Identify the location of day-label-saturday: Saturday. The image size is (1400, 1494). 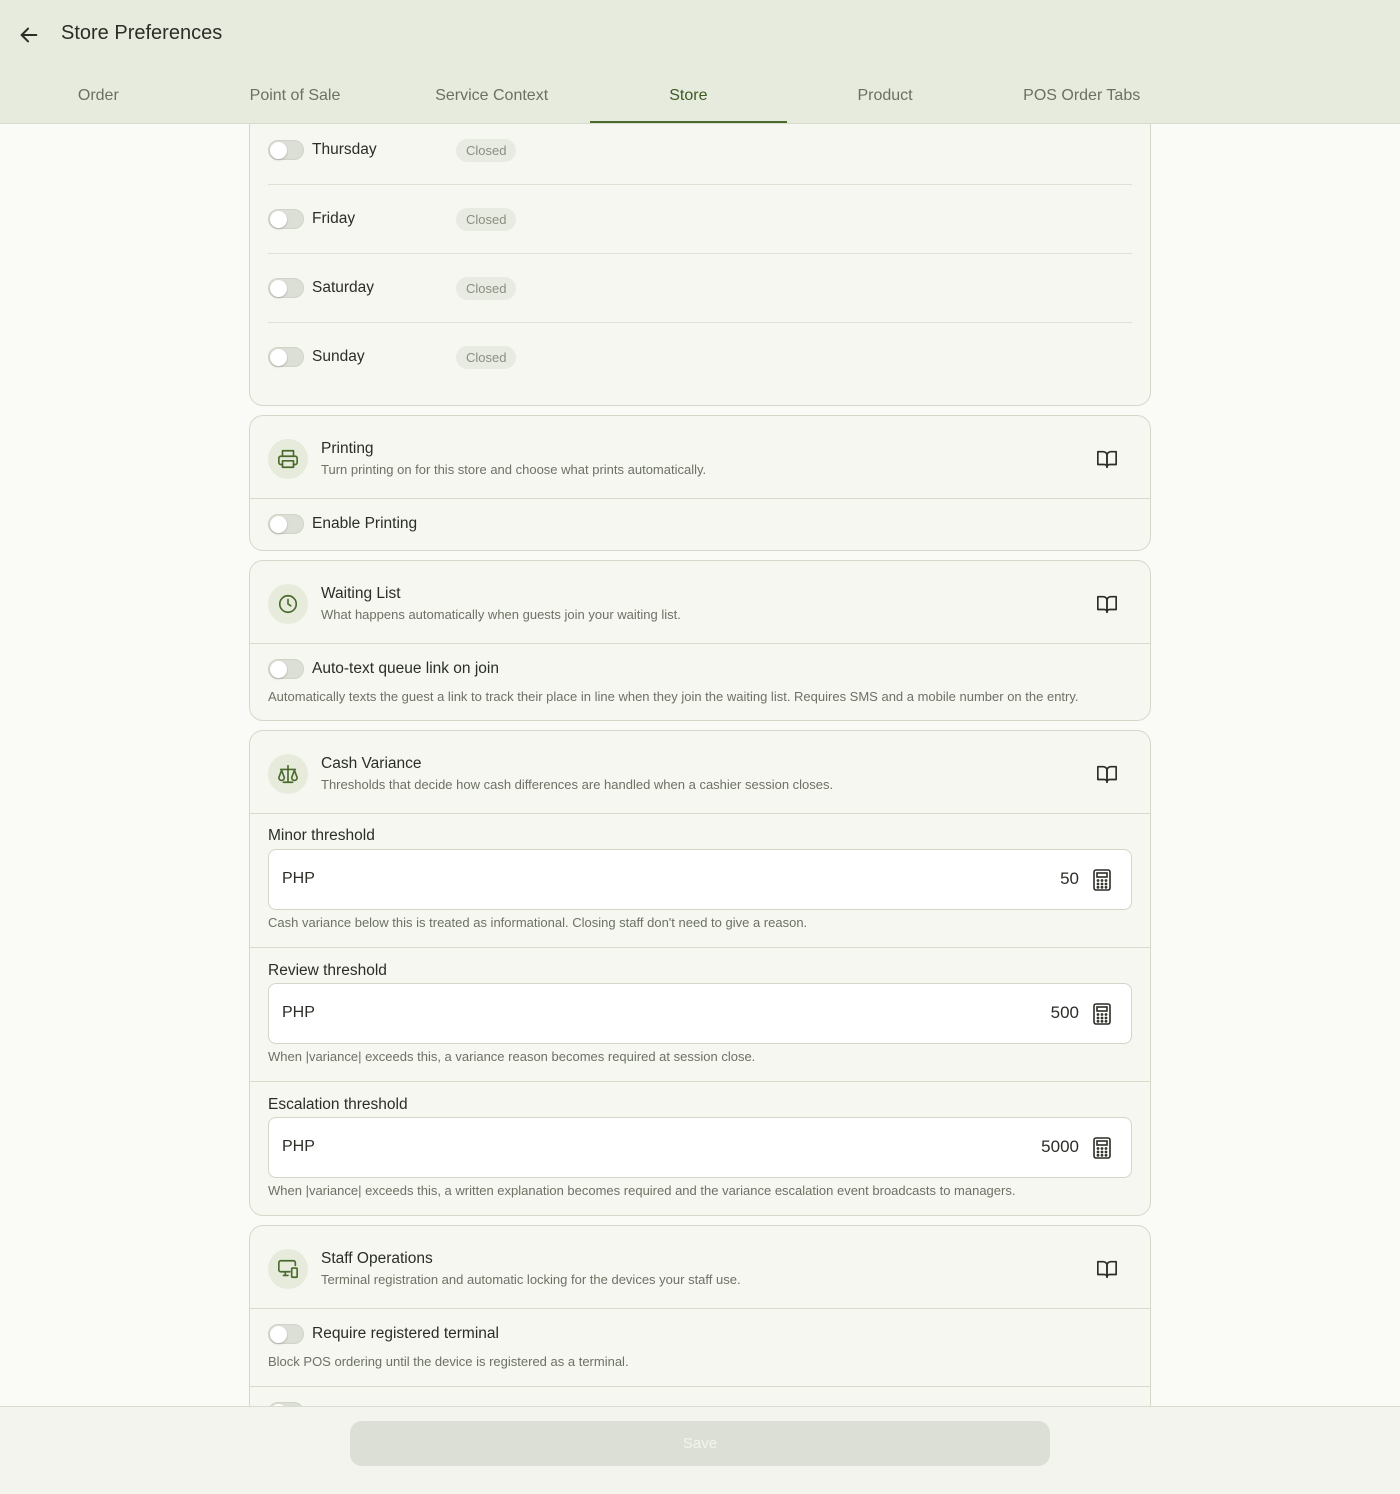
(343, 287).